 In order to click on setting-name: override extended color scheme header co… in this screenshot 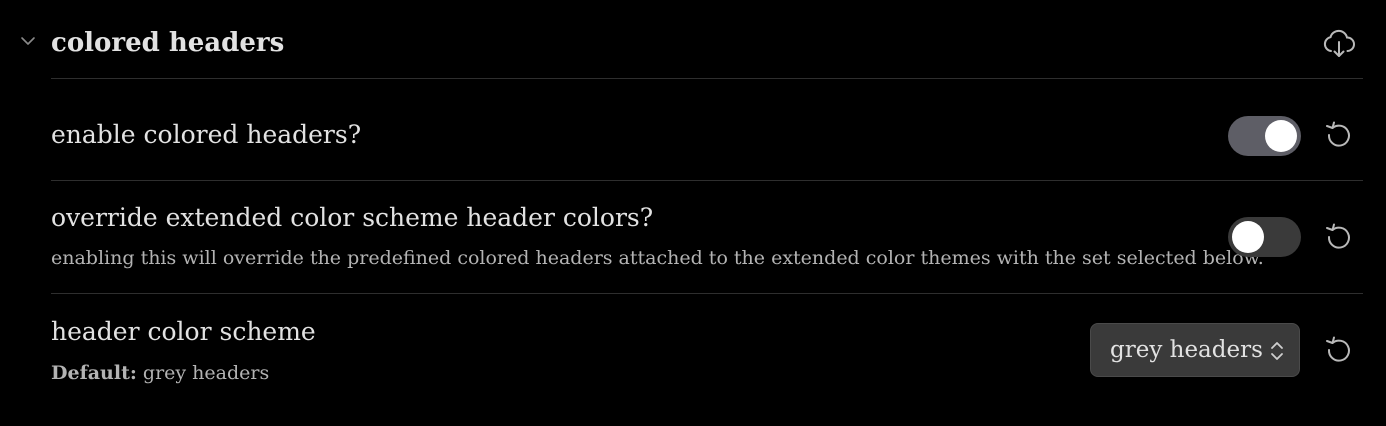, I will do `click(352, 217)`.